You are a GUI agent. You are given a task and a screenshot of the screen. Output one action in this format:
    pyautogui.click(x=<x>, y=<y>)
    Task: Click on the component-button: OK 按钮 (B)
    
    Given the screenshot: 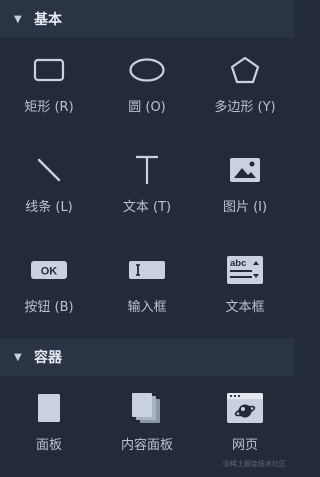 What is the action you would take?
    pyautogui.click(x=49, y=288)
    